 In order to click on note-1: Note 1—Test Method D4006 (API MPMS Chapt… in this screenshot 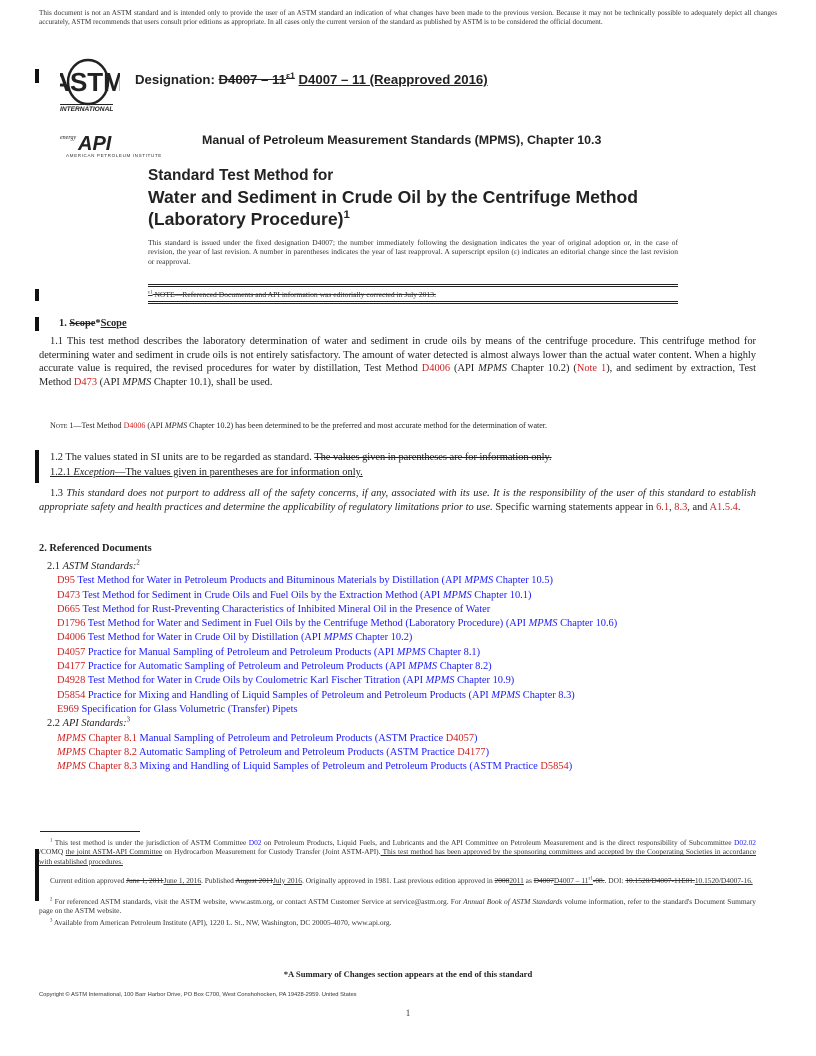, I will do `click(298, 425)`.